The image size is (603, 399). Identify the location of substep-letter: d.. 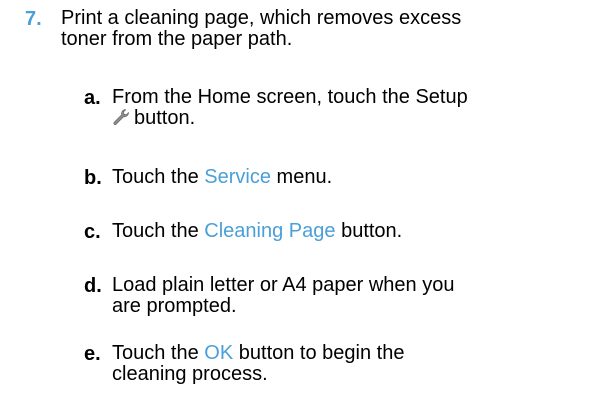
(93, 286).